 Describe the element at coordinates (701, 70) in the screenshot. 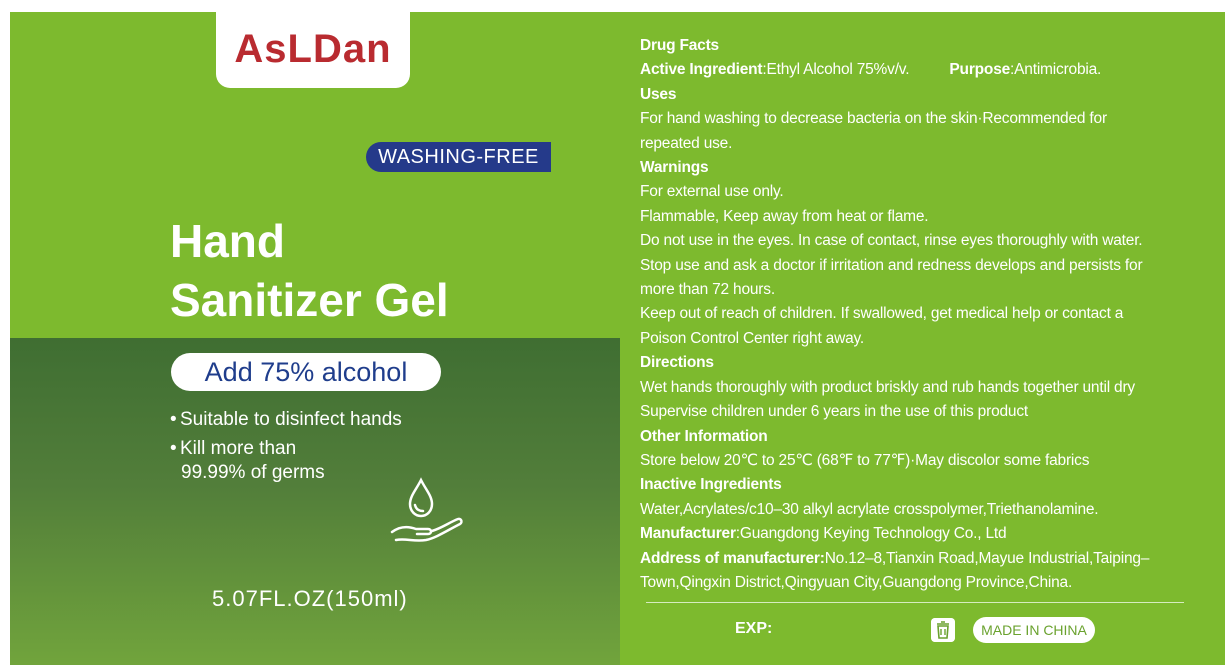

I see `active-ingredient-label: Active Ingredient` at that location.